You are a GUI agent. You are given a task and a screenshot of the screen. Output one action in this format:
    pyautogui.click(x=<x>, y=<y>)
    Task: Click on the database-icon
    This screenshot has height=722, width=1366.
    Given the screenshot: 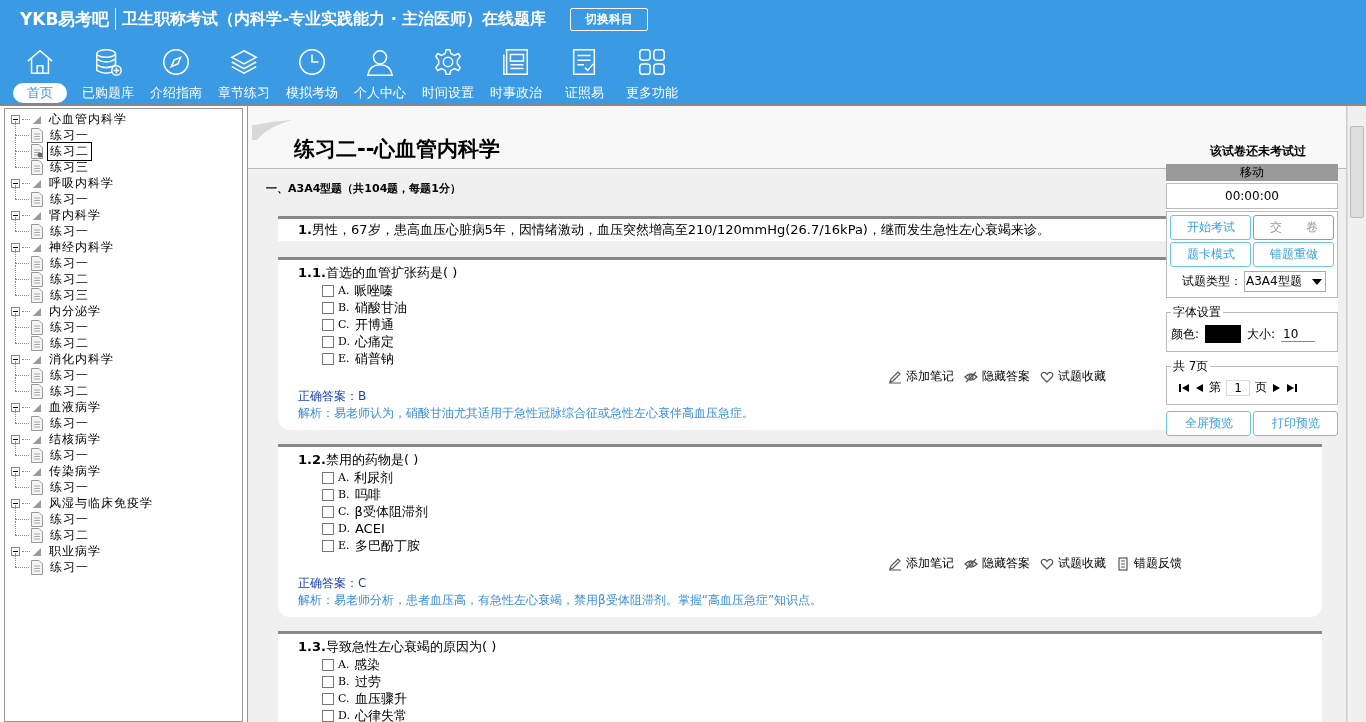 What is the action you would take?
    pyautogui.click(x=108, y=62)
    